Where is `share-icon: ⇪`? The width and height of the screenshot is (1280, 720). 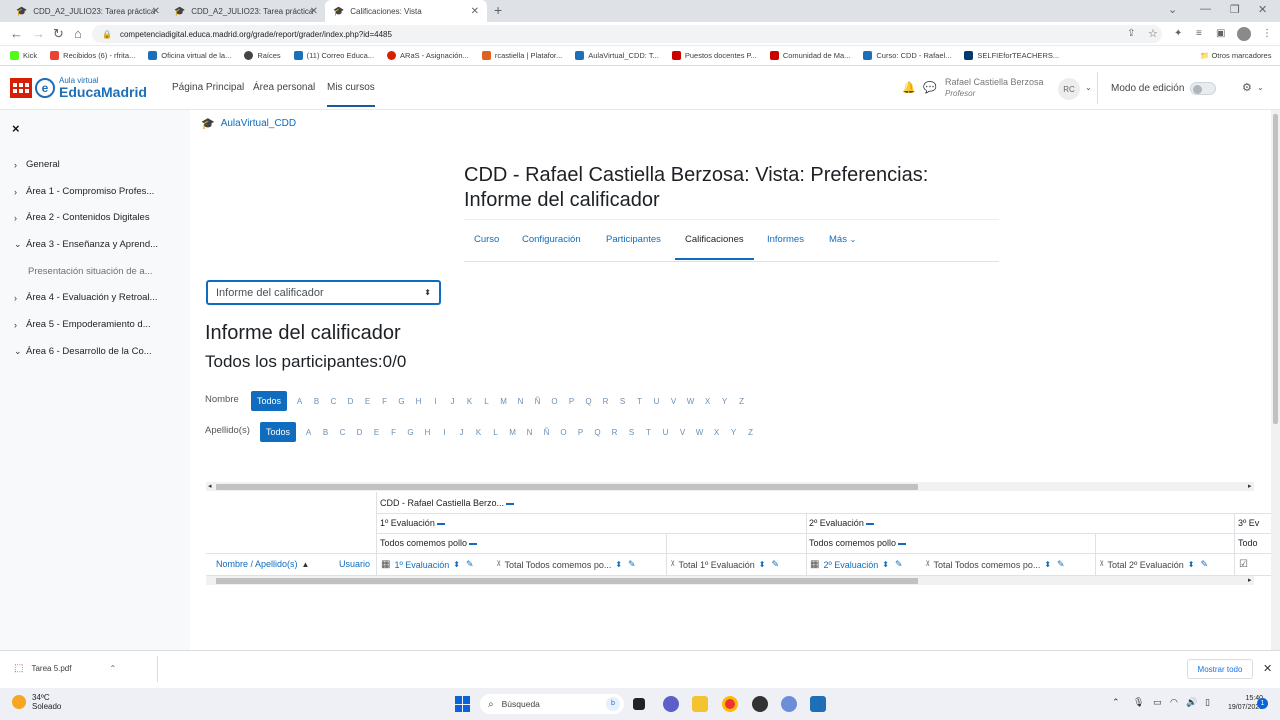
share-icon: ⇪ is located at coordinates (1131, 33).